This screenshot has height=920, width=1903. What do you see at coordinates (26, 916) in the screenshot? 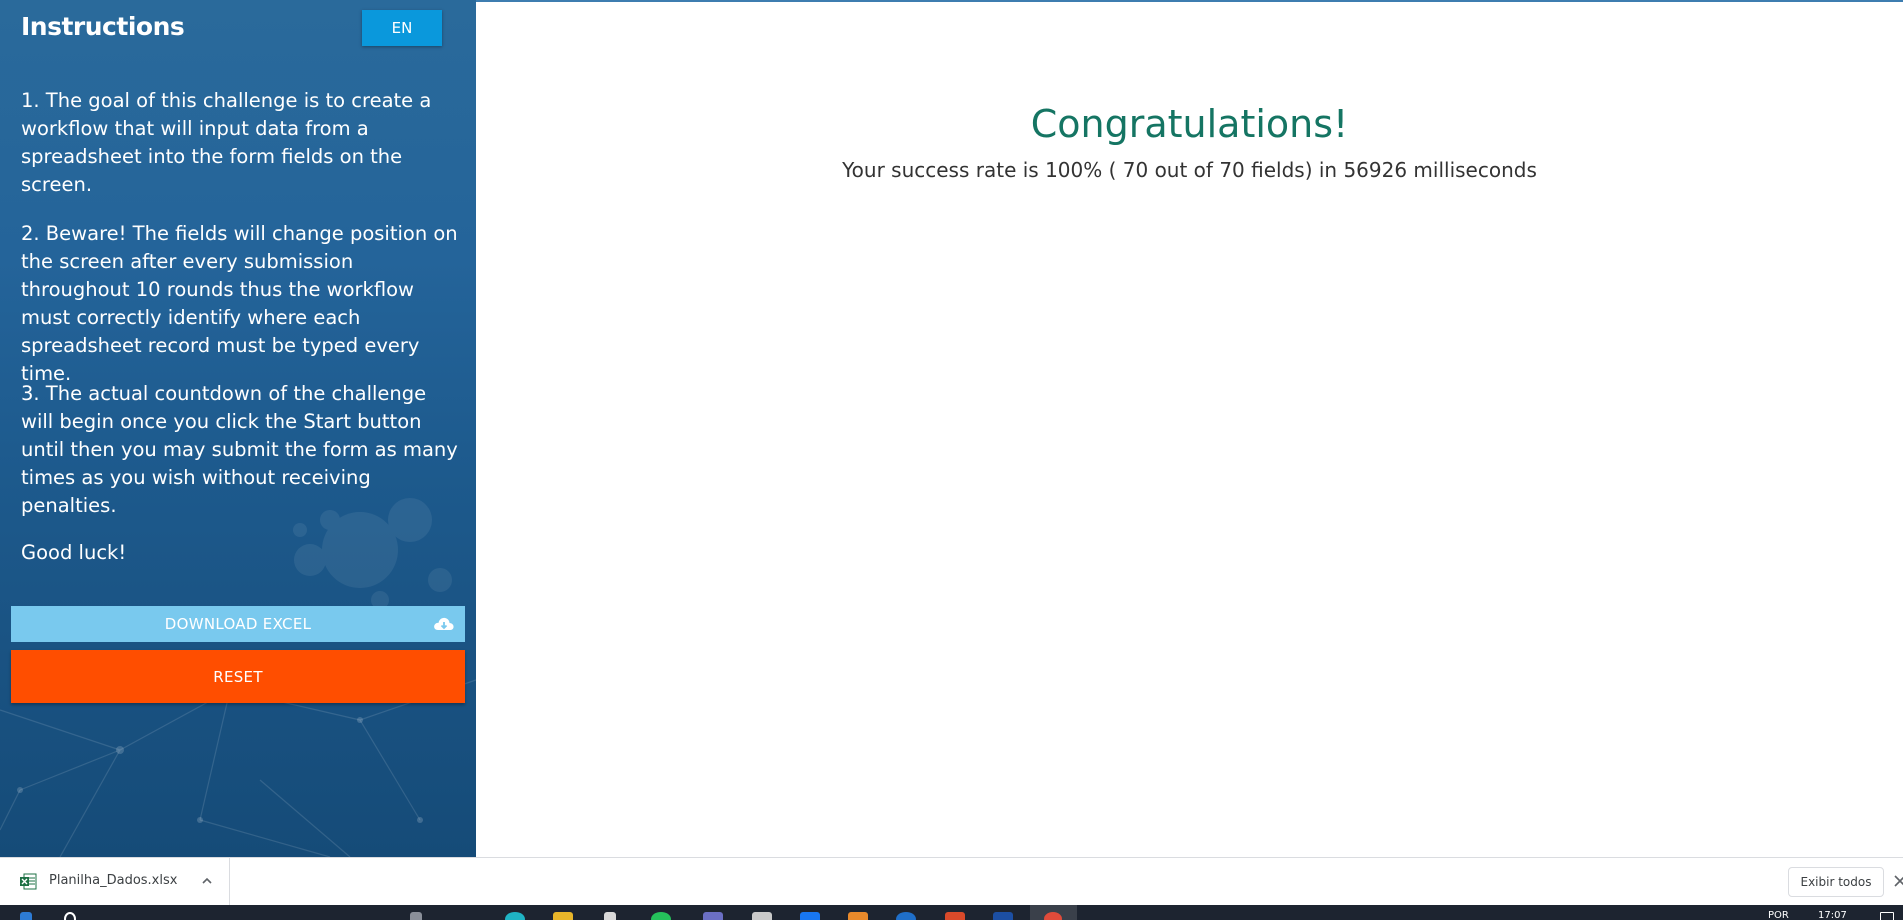
I see `windows-start-icon` at bounding box center [26, 916].